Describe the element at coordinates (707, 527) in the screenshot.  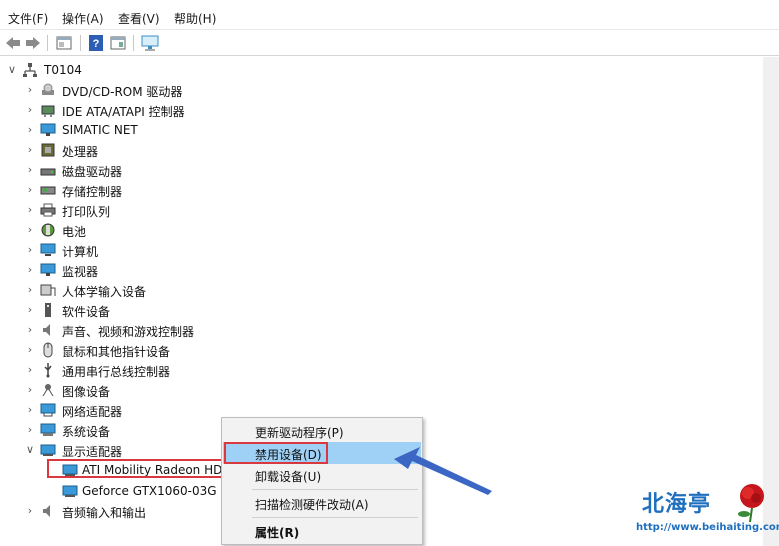
I see `watermark-url: http://www.beihaiting.com` at that location.